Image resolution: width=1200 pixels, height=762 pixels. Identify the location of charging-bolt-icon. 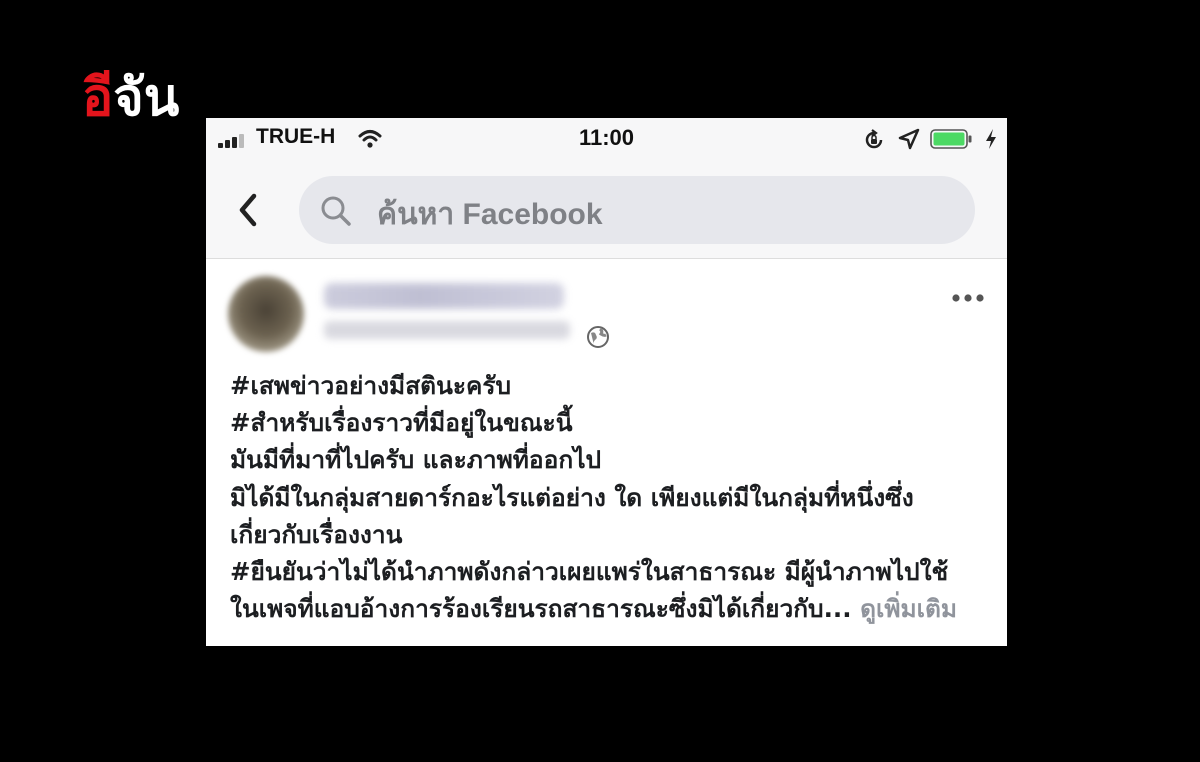
(991, 139).